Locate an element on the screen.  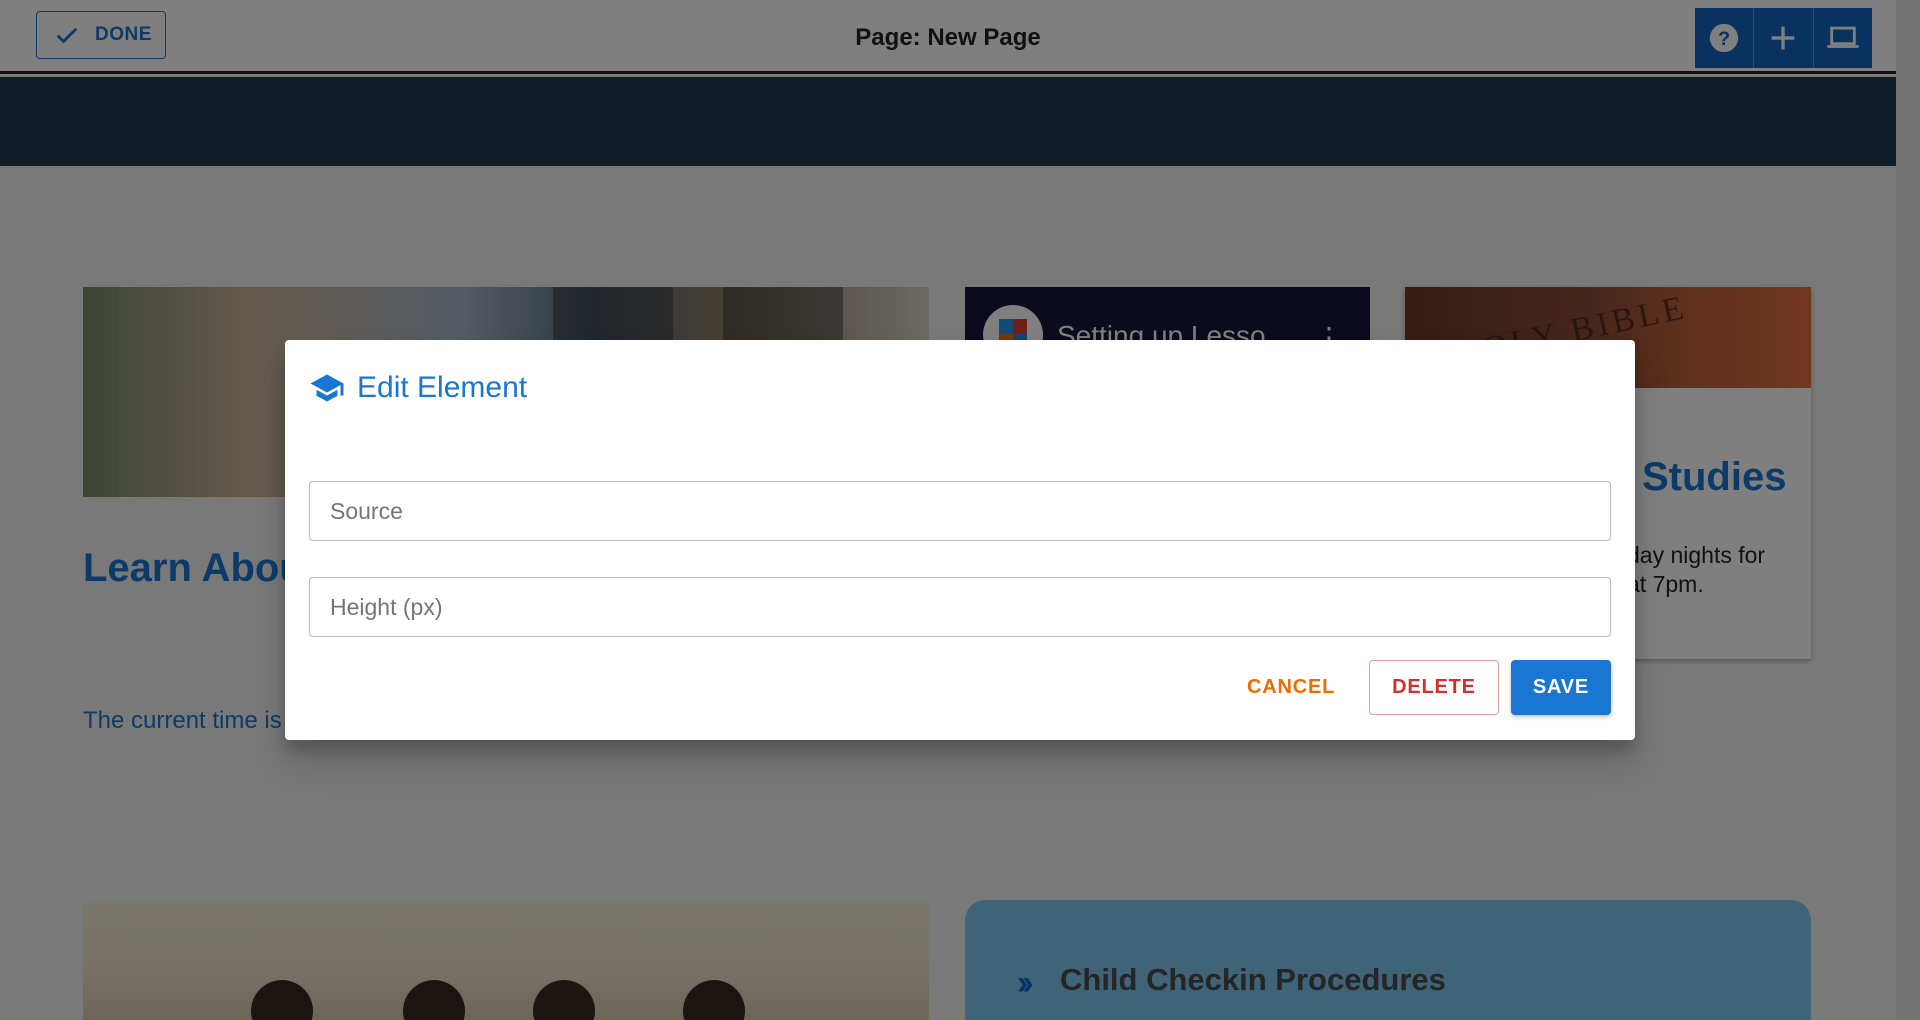
source-input is located at coordinates (960, 511).